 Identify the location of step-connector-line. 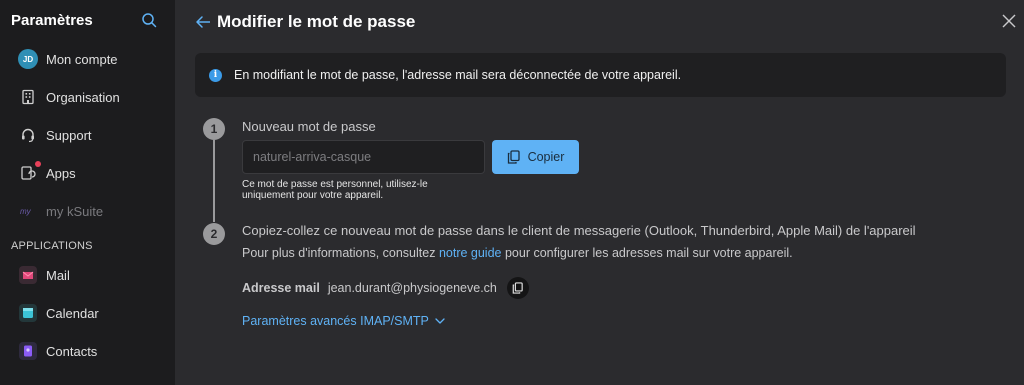
(214, 181).